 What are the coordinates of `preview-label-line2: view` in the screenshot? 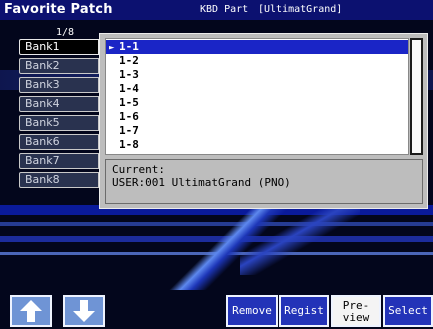 It's located at (356, 317).